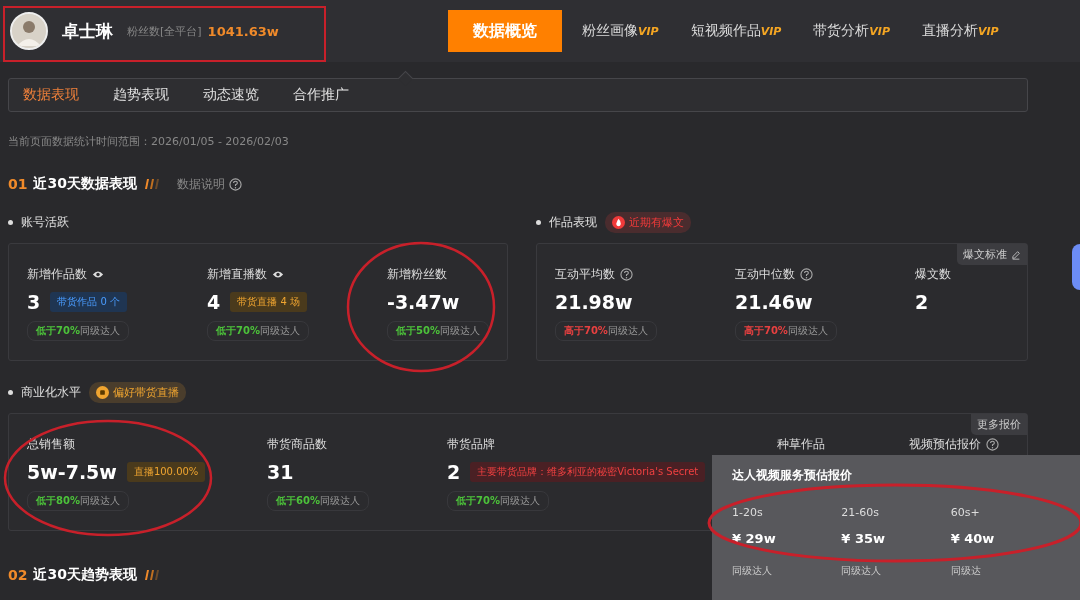 Image resolution: width=1080 pixels, height=600 pixels. Describe the element at coordinates (748, 512) in the screenshot. I see `duration-label: 1-20s` at that location.